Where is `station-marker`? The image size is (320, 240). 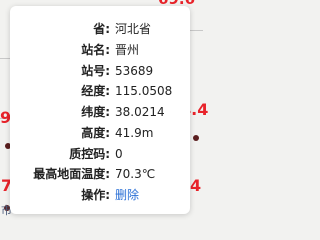
station-marker is located at coordinates (196, 138).